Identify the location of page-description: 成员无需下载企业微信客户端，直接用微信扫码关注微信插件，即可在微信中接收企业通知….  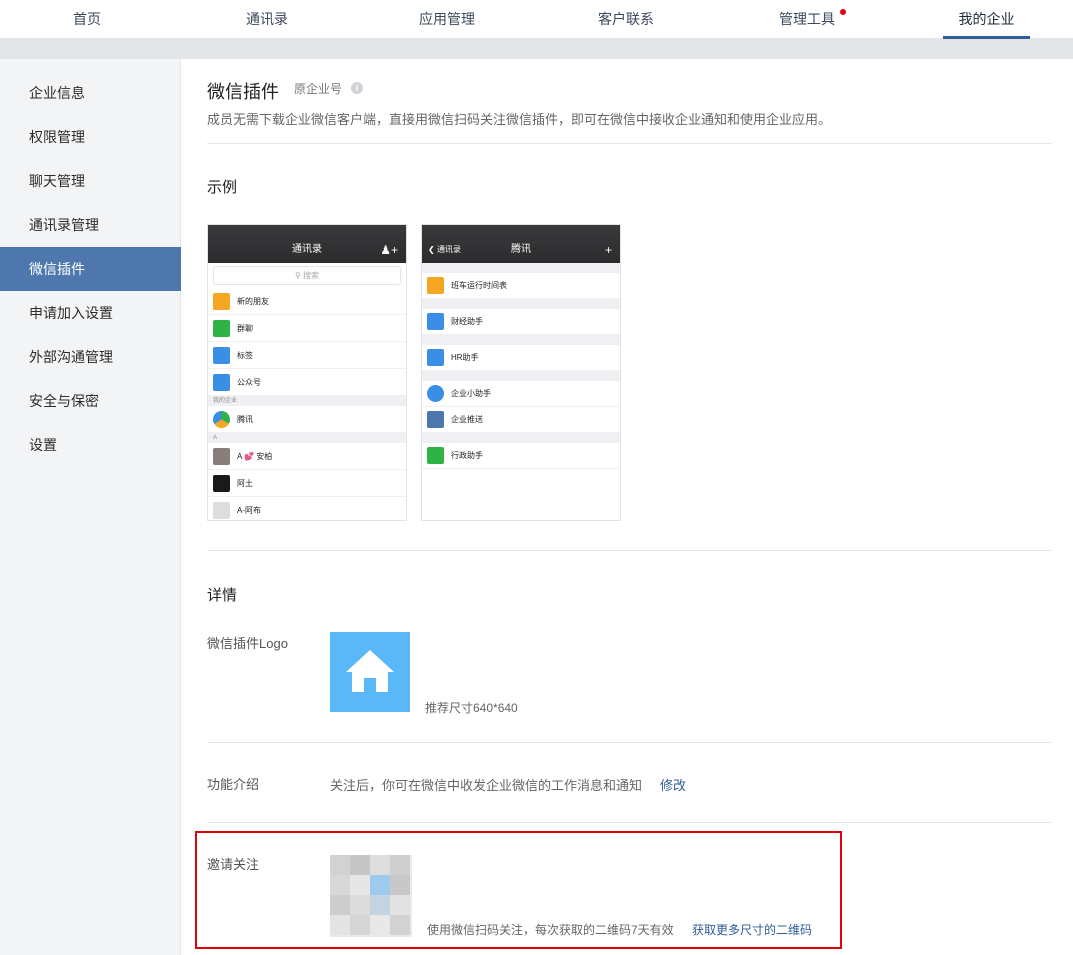
(519, 119).